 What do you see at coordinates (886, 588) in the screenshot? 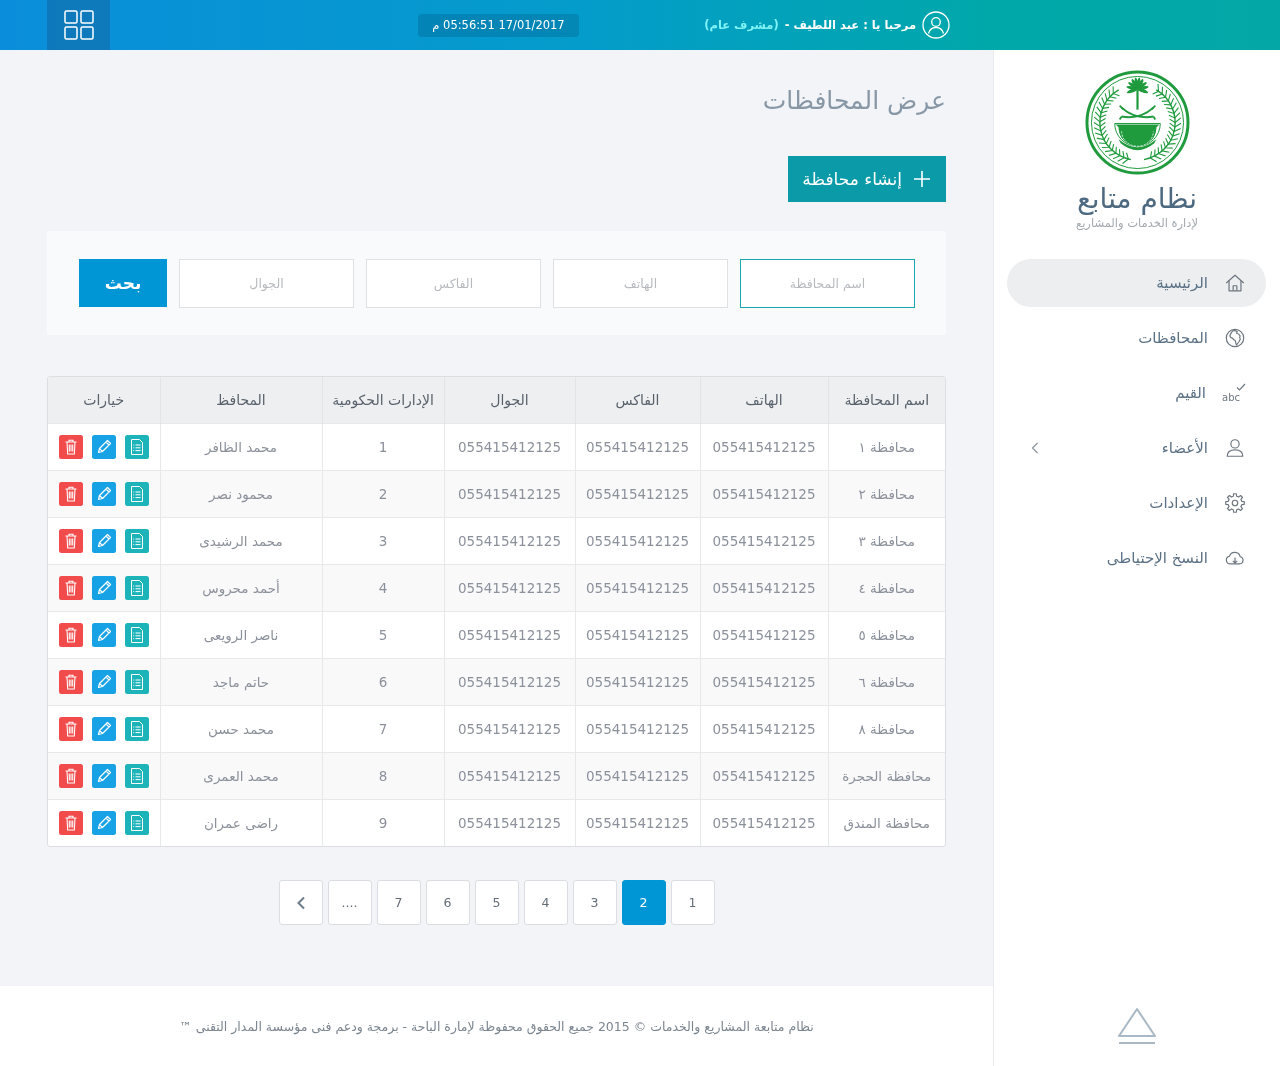
I see `table-cell: محافظة ٤` at bounding box center [886, 588].